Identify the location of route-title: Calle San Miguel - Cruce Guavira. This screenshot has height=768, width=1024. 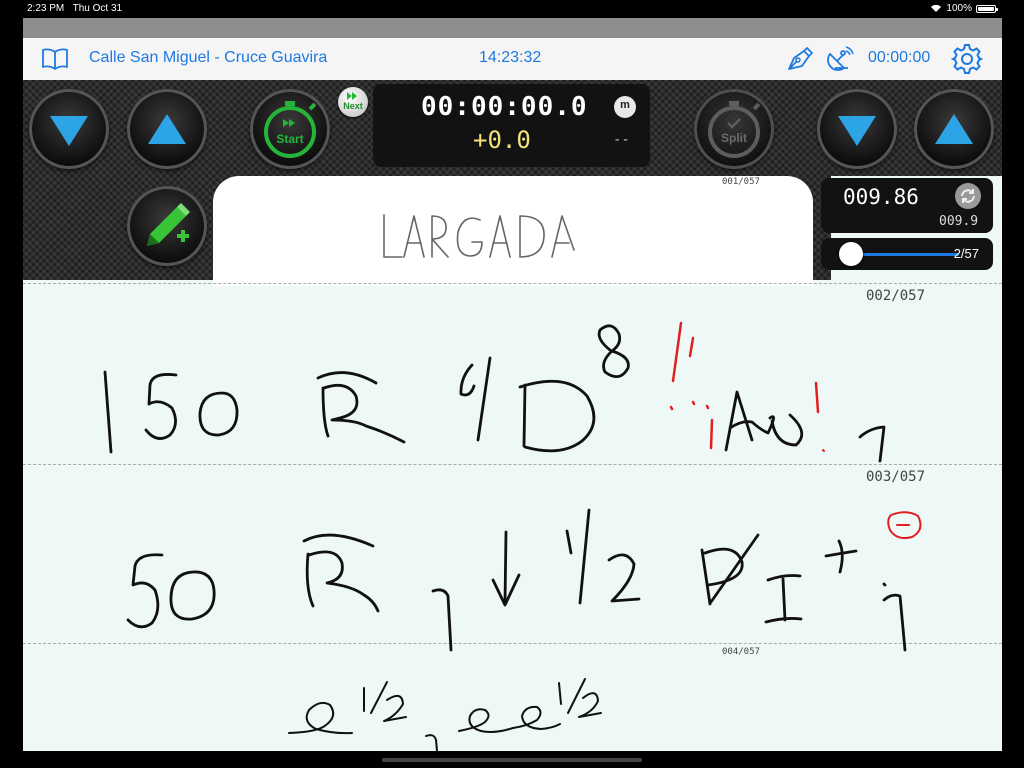
(208, 58).